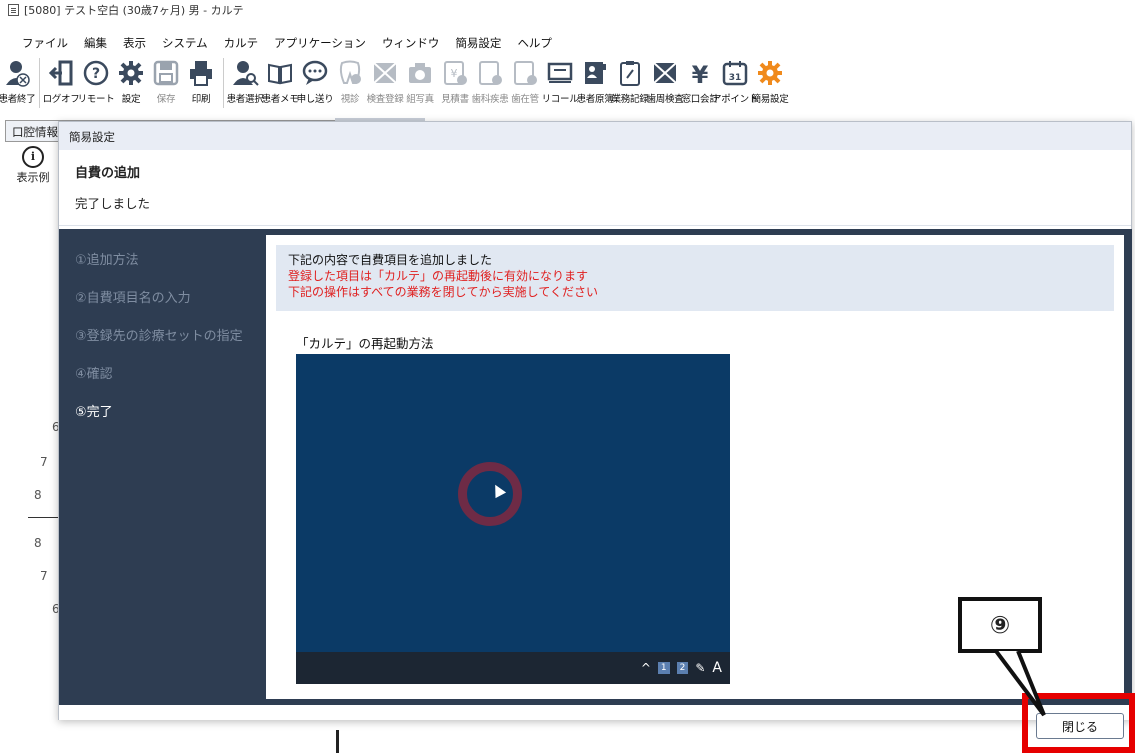 The height and width of the screenshot is (753, 1135). What do you see at coordinates (1020, 684) in the screenshot?
I see `callout-pointer` at bounding box center [1020, 684].